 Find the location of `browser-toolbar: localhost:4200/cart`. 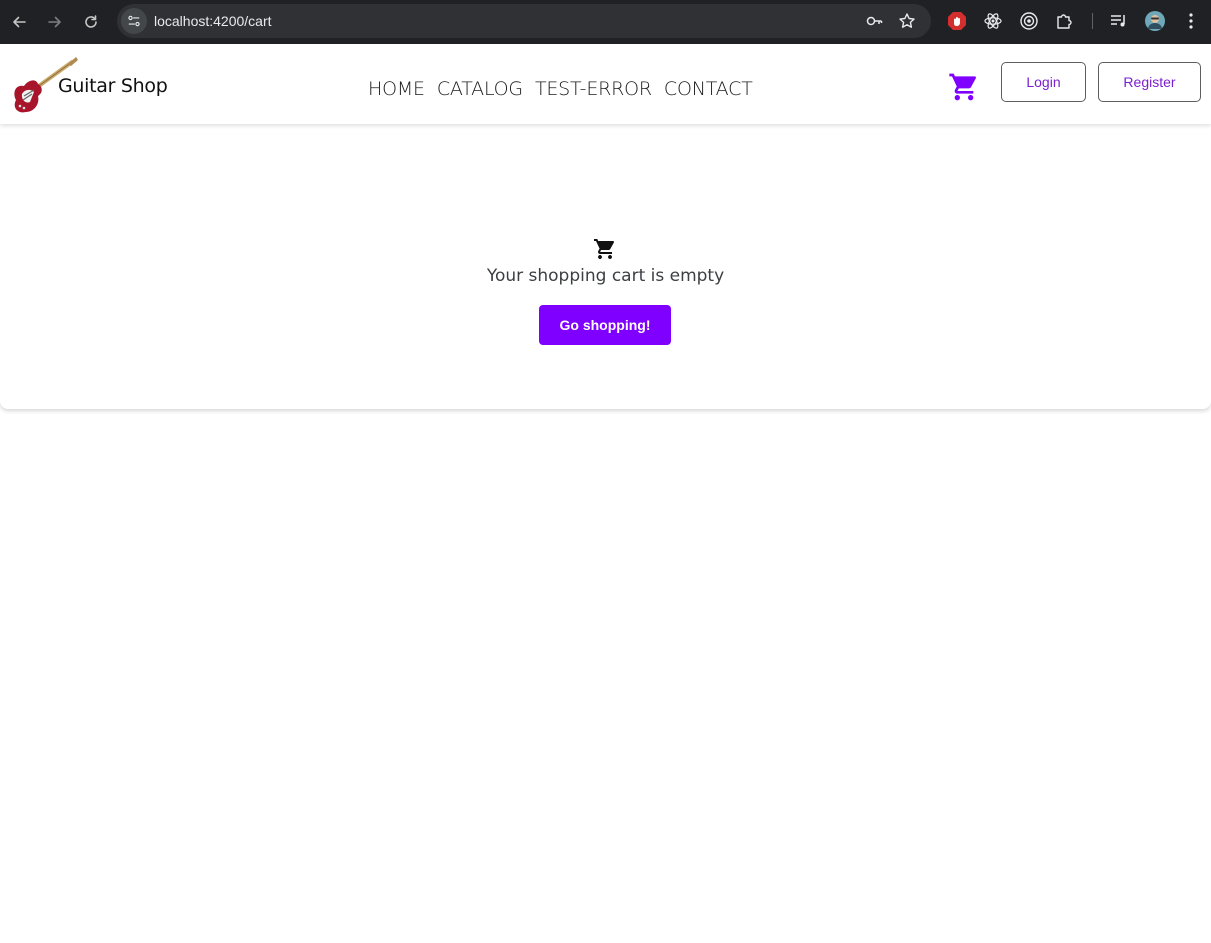

browser-toolbar: localhost:4200/cart is located at coordinates (605, 22).